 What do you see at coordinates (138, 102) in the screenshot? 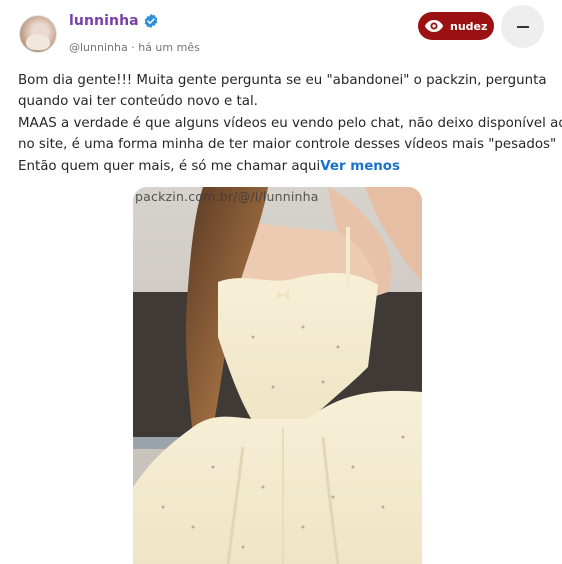
I see `post-line: quando vai ter conteúdo novo e tal.` at bounding box center [138, 102].